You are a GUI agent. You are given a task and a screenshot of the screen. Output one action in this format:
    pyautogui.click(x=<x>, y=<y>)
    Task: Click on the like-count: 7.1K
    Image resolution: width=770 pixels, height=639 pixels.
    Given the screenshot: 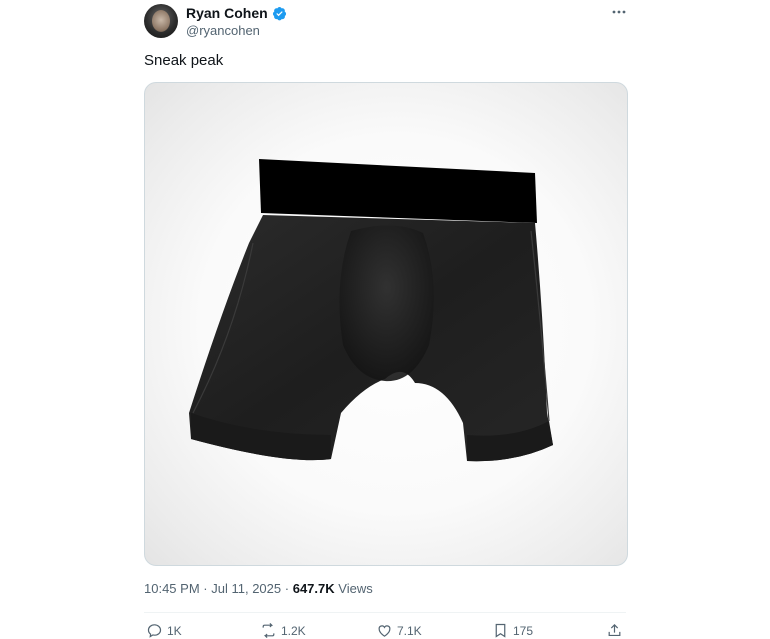 What is the action you would take?
    pyautogui.click(x=409, y=630)
    